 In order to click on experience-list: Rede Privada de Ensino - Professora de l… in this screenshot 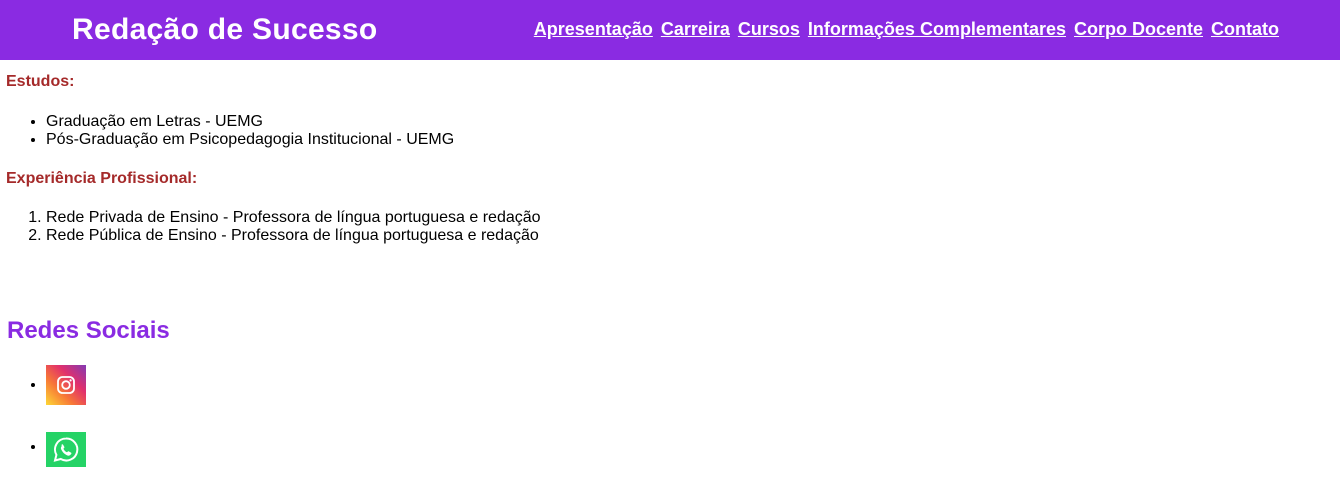, I will do `click(670, 227)`.